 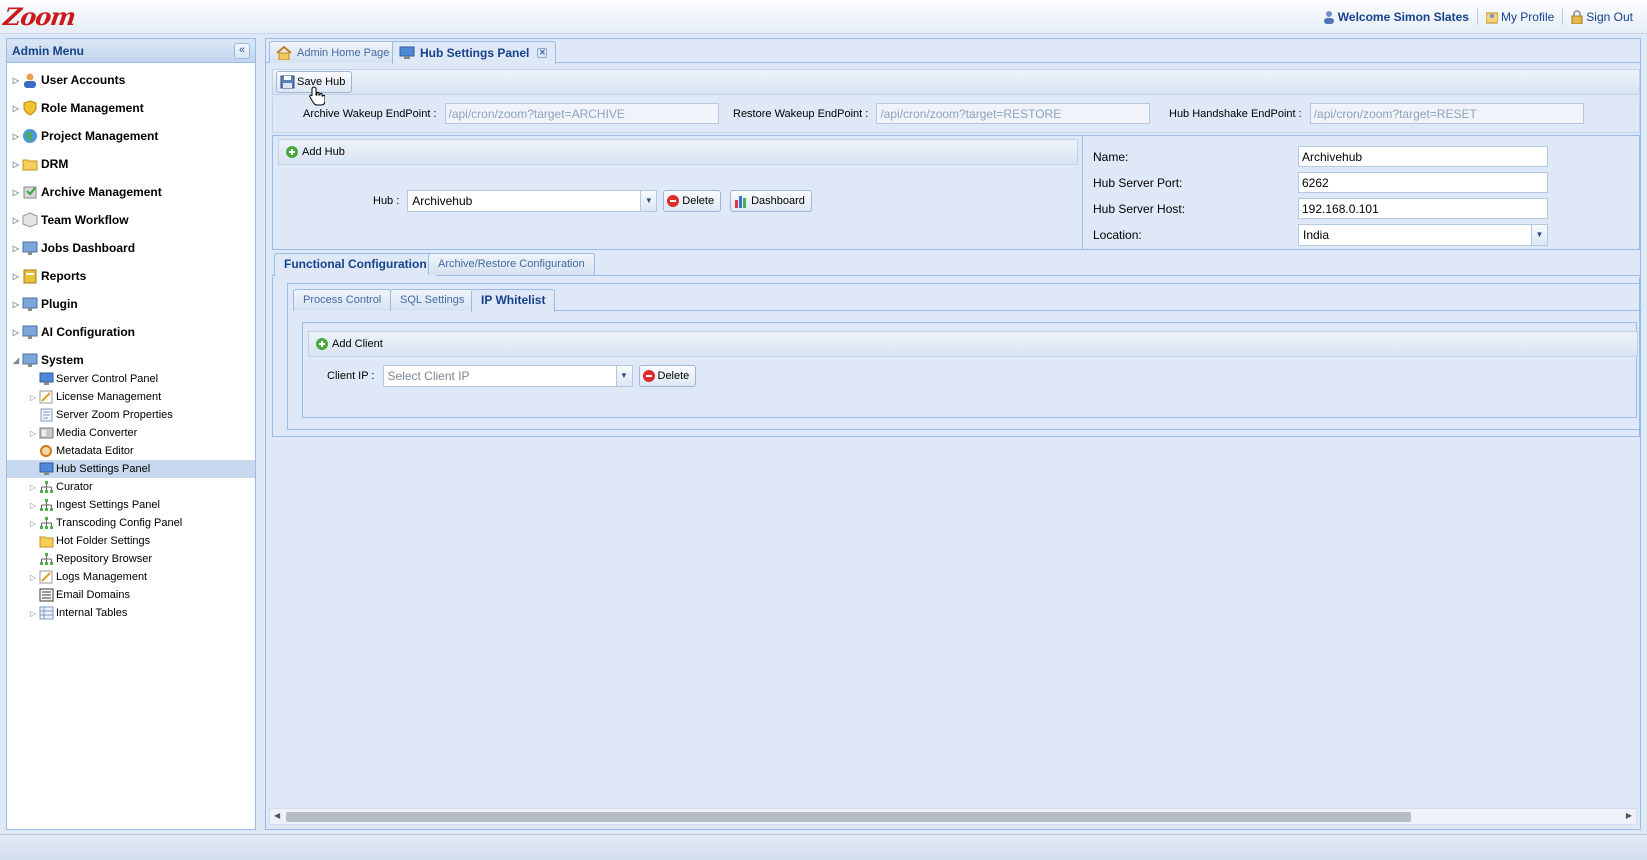 What do you see at coordinates (131, 379) in the screenshot?
I see `menu-server-control-panel: Server Control Panel` at bounding box center [131, 379].